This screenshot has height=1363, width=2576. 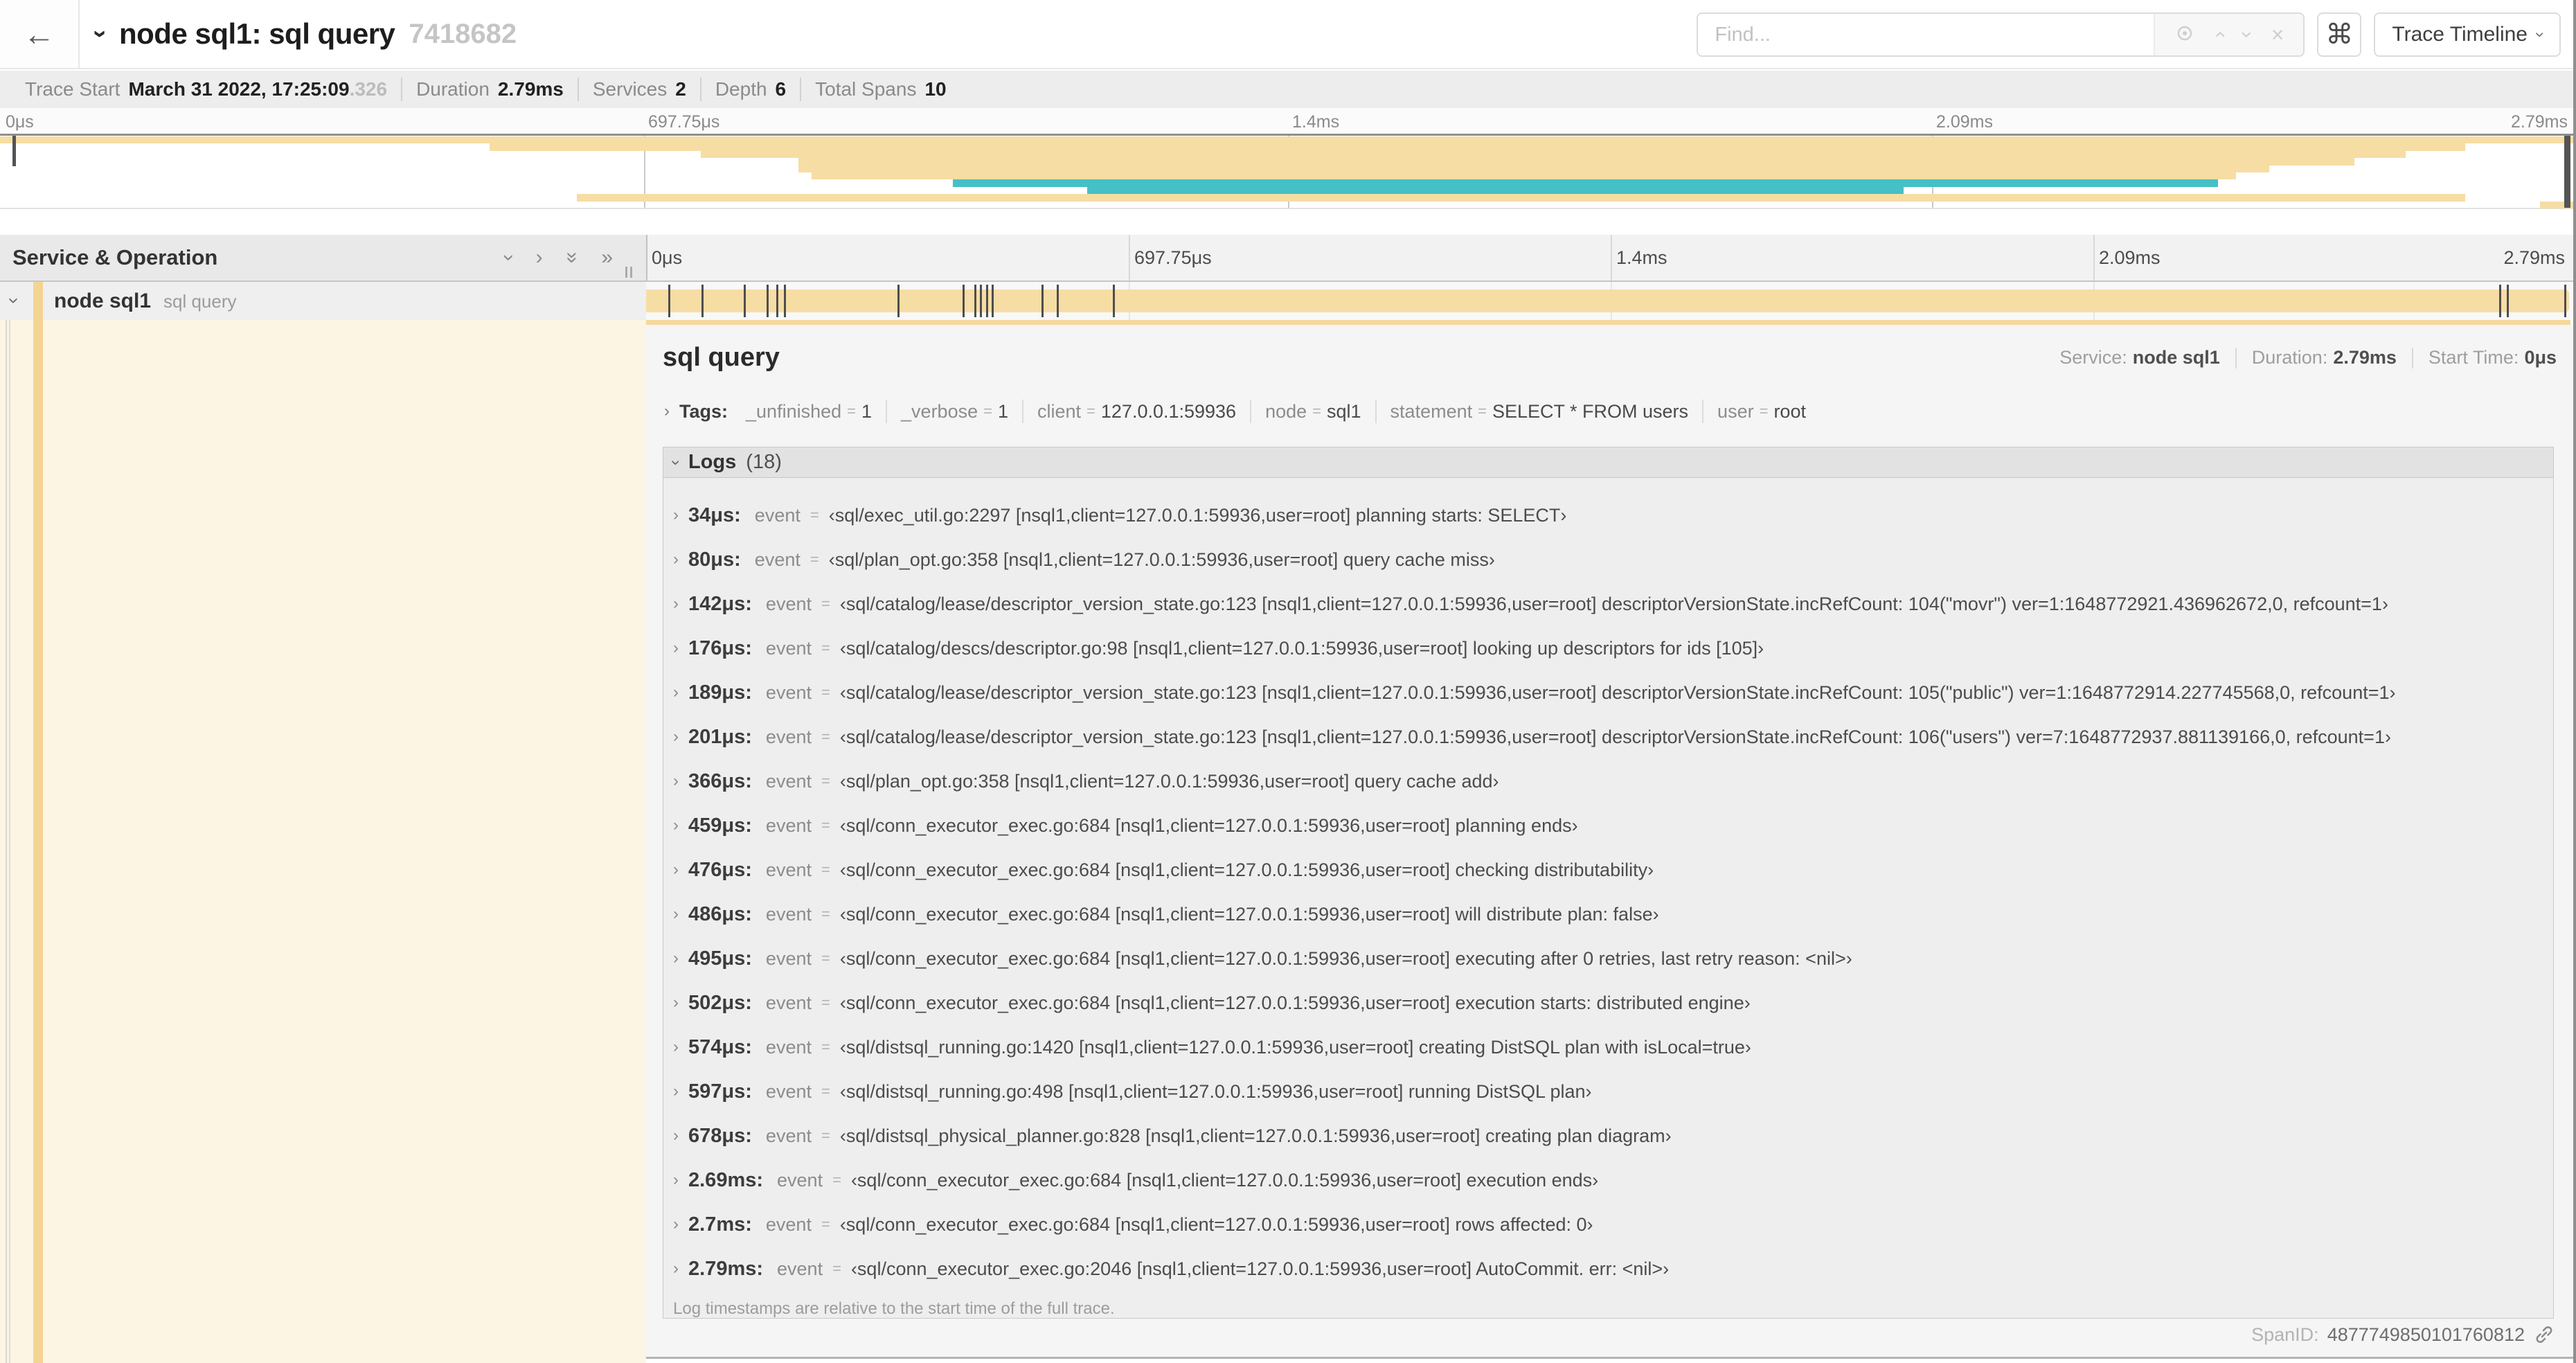 I want to click on span-row: › node sql1 sql query, so click(x=1288, y=301).